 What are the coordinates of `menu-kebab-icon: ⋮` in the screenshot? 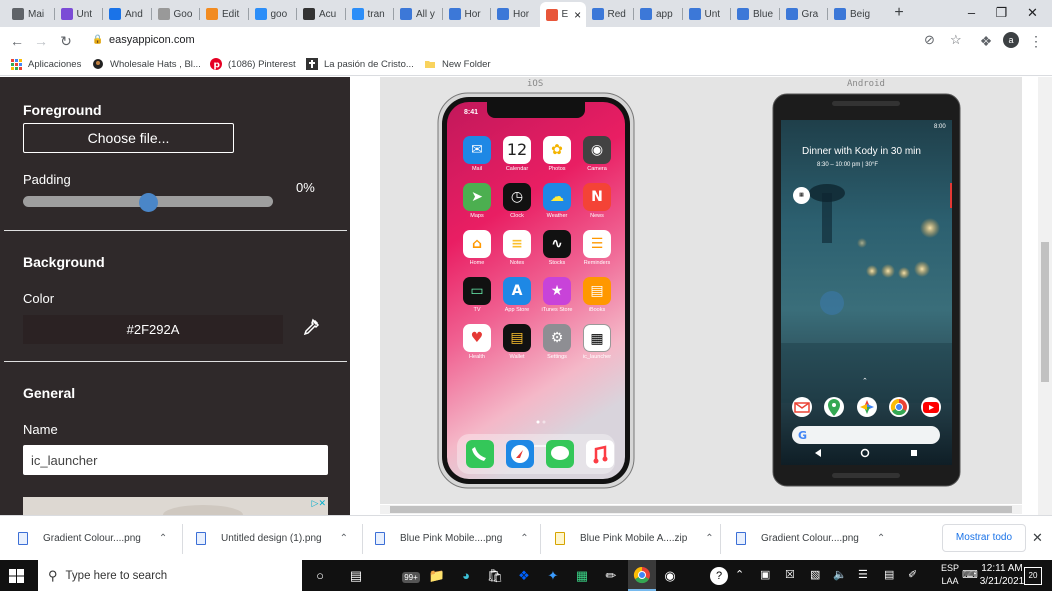 It's located at (1036, 41).